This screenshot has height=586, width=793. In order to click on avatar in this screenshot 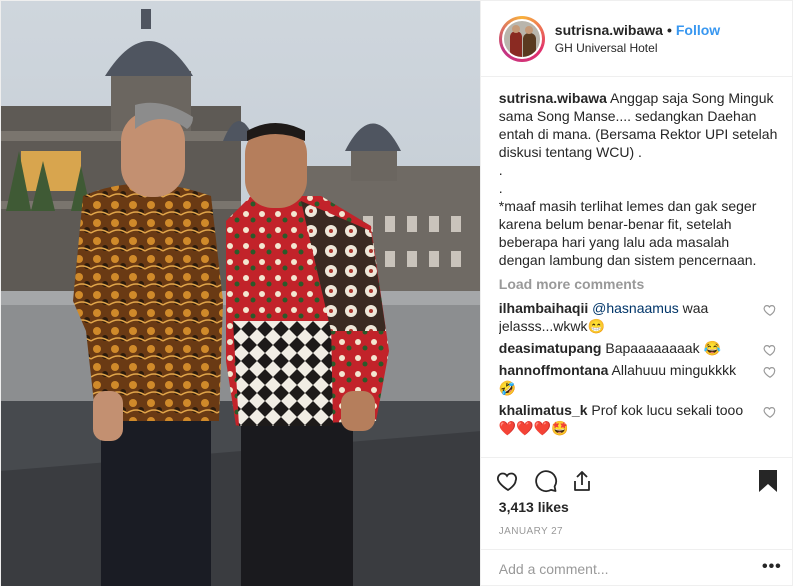, I will do `click(521, 38)`.